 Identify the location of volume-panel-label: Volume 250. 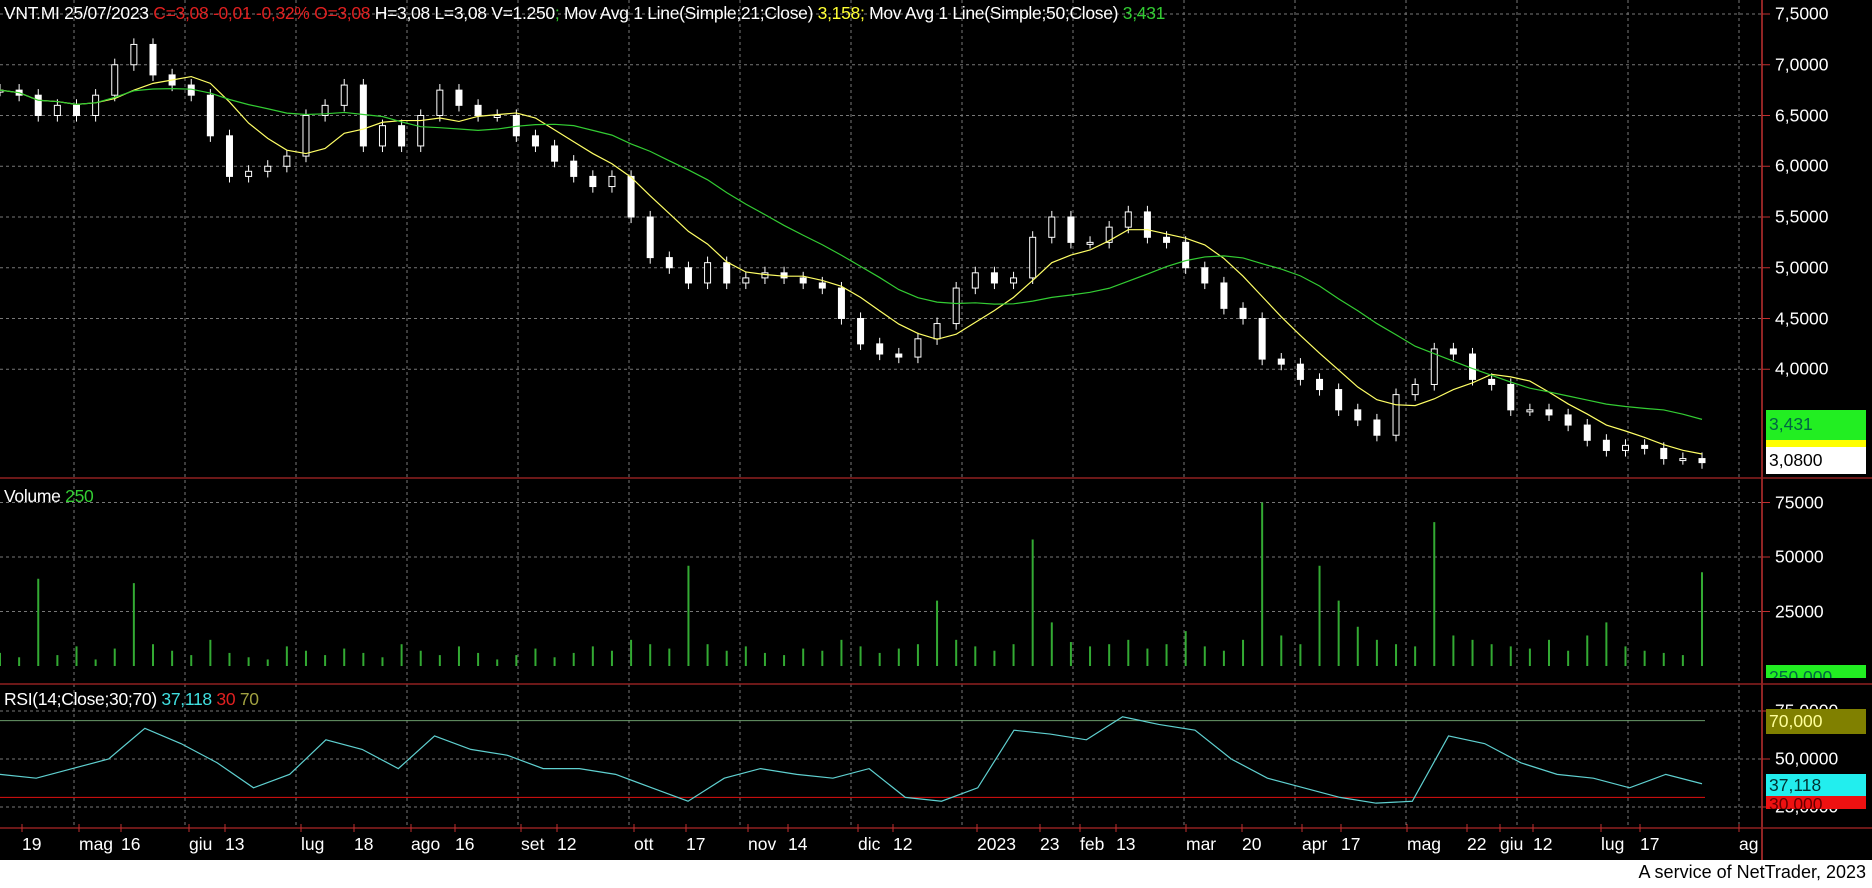
(49, 496).